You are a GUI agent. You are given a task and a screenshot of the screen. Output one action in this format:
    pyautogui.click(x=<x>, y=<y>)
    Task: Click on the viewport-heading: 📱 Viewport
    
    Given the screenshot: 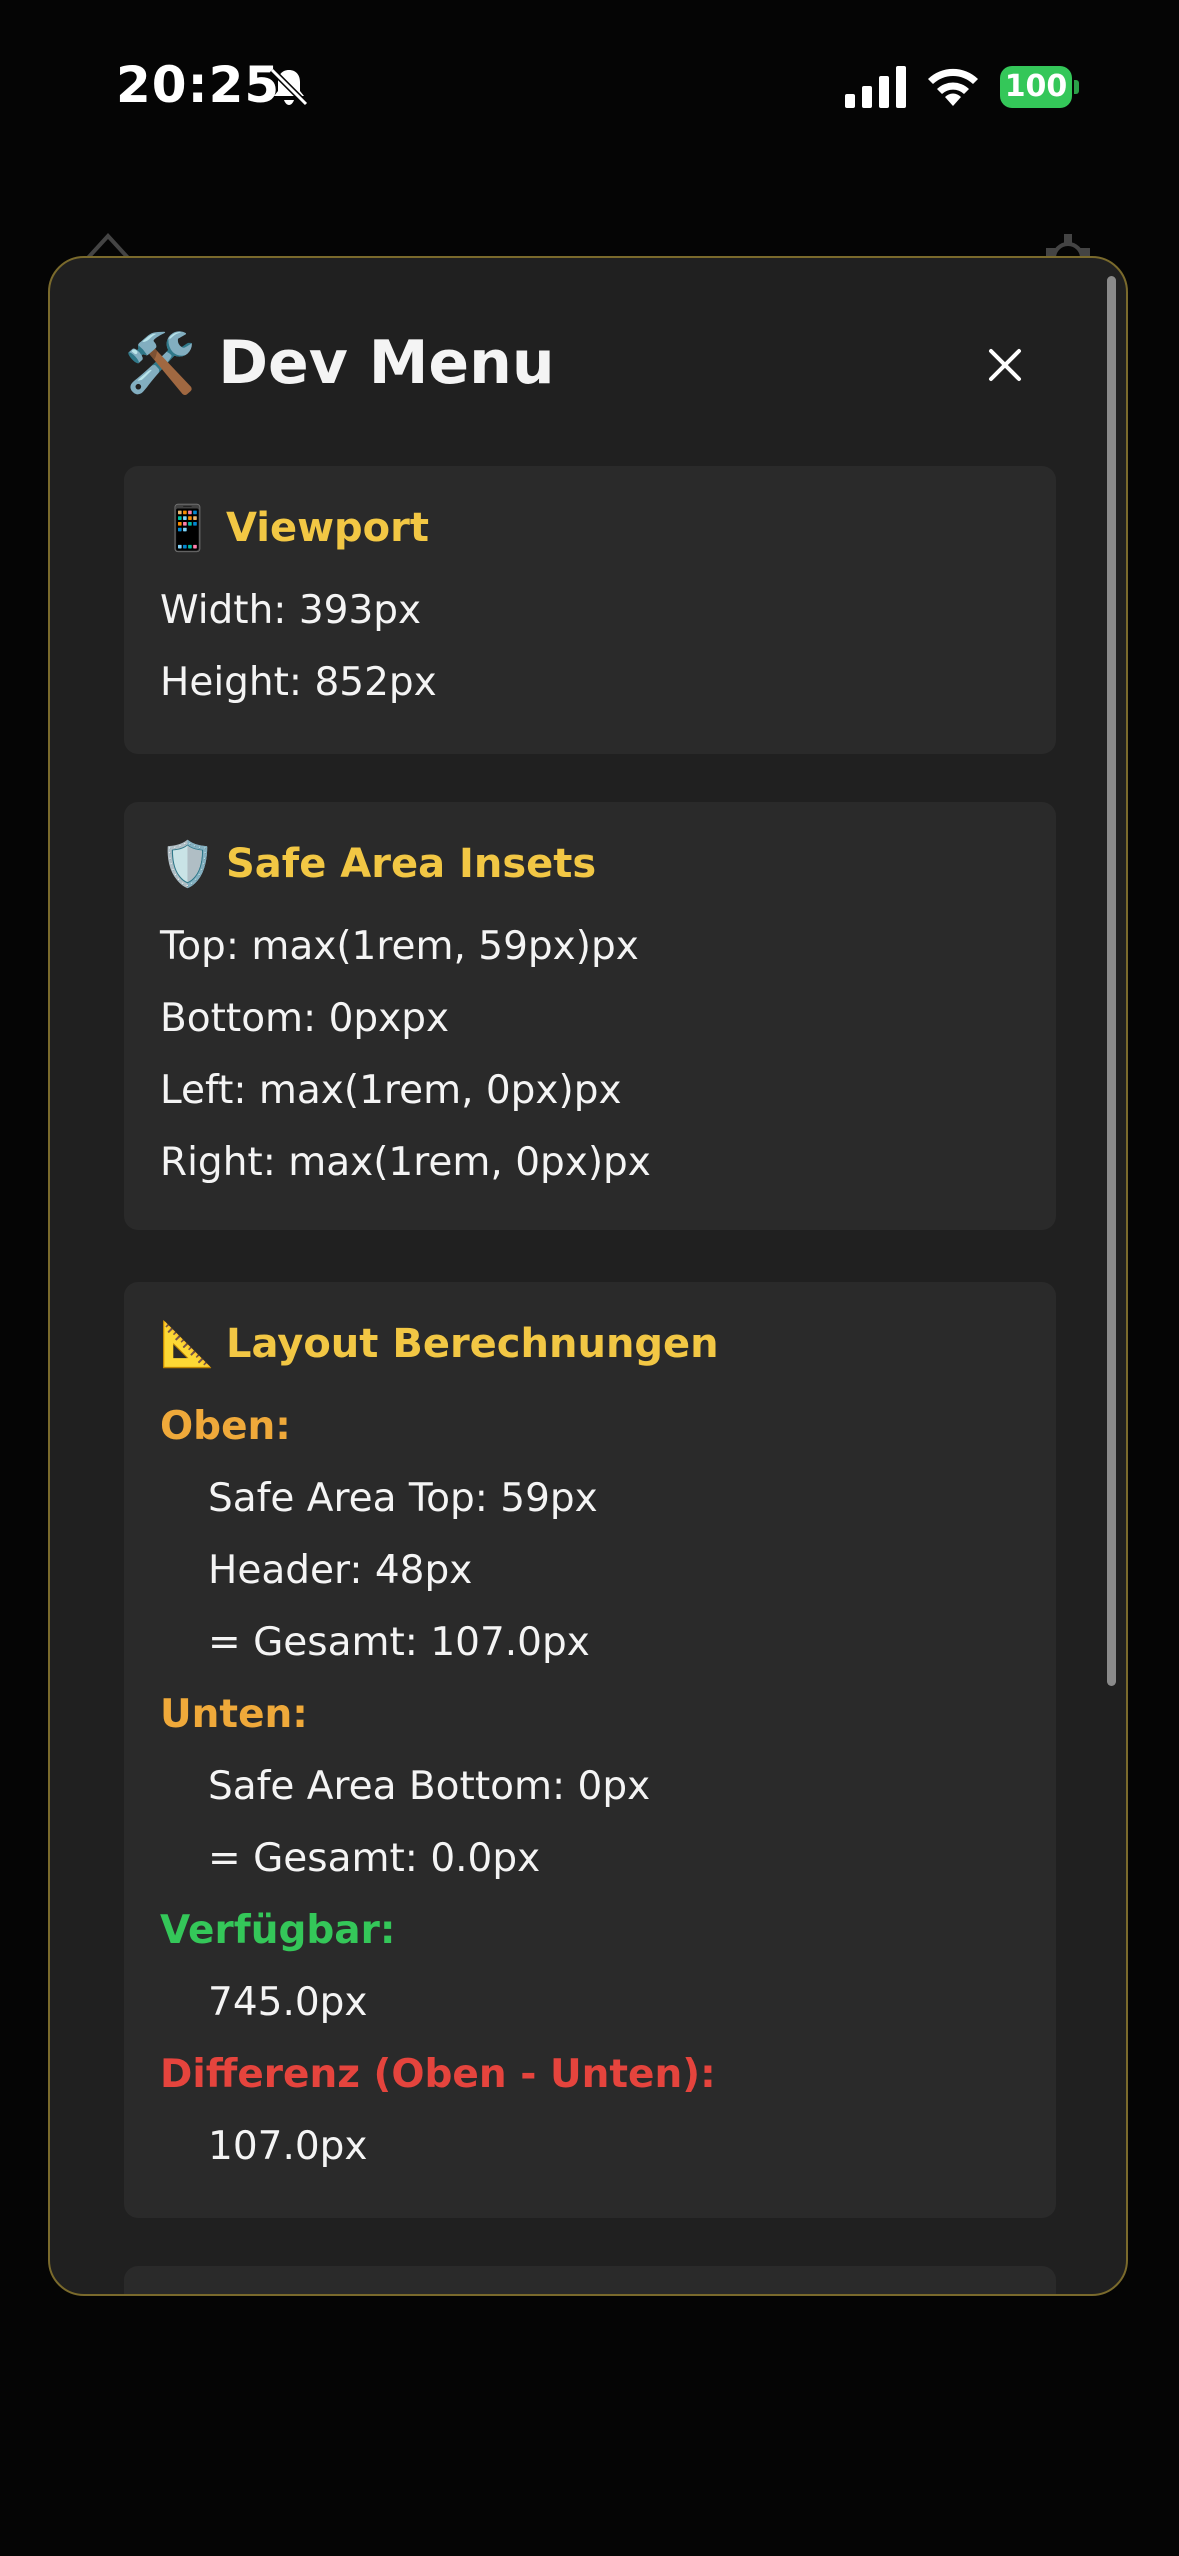 What is the action you would take?
    pyautogui.click(x=294, y=528)
    